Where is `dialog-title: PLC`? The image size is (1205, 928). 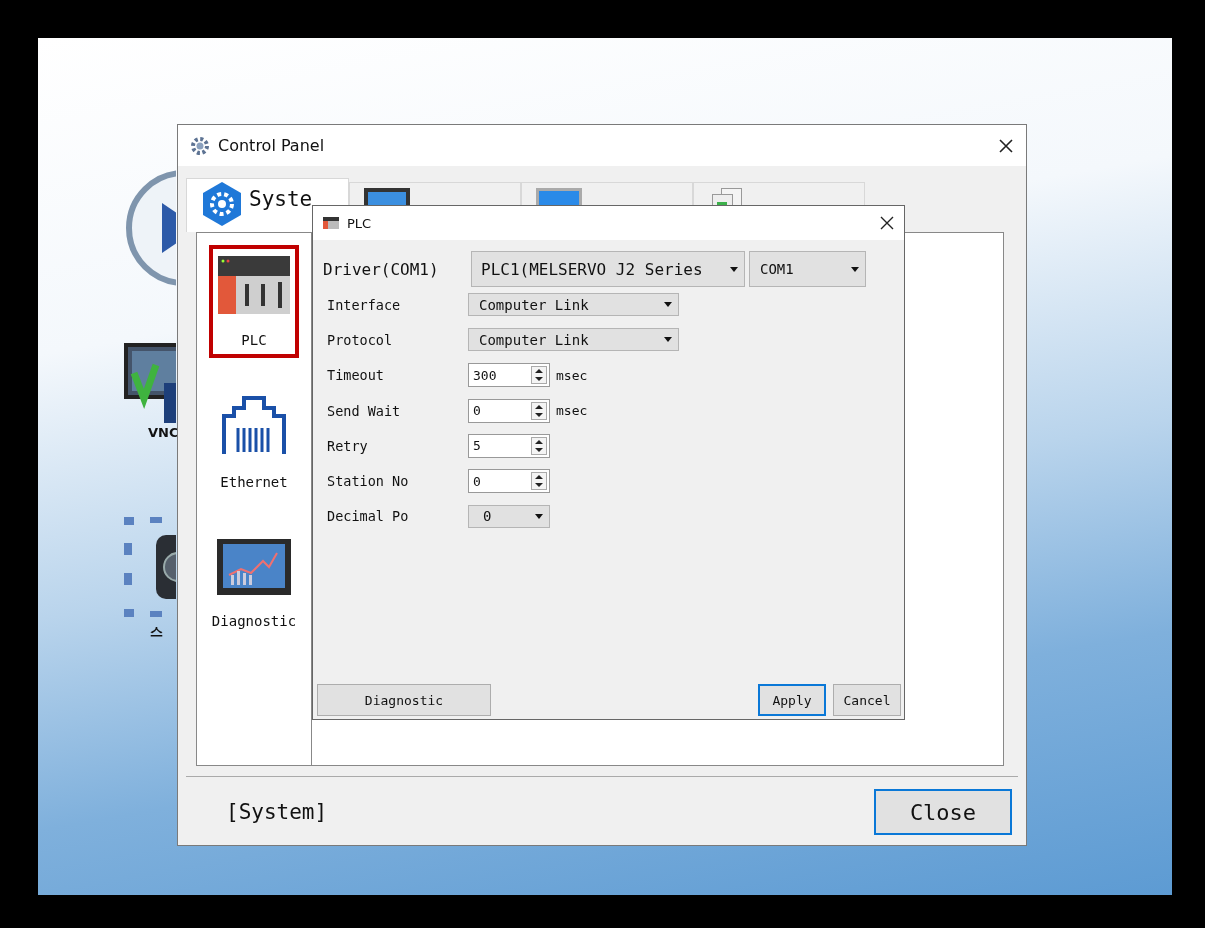
dialog-title: PLC is located at coordinates (359, 223).